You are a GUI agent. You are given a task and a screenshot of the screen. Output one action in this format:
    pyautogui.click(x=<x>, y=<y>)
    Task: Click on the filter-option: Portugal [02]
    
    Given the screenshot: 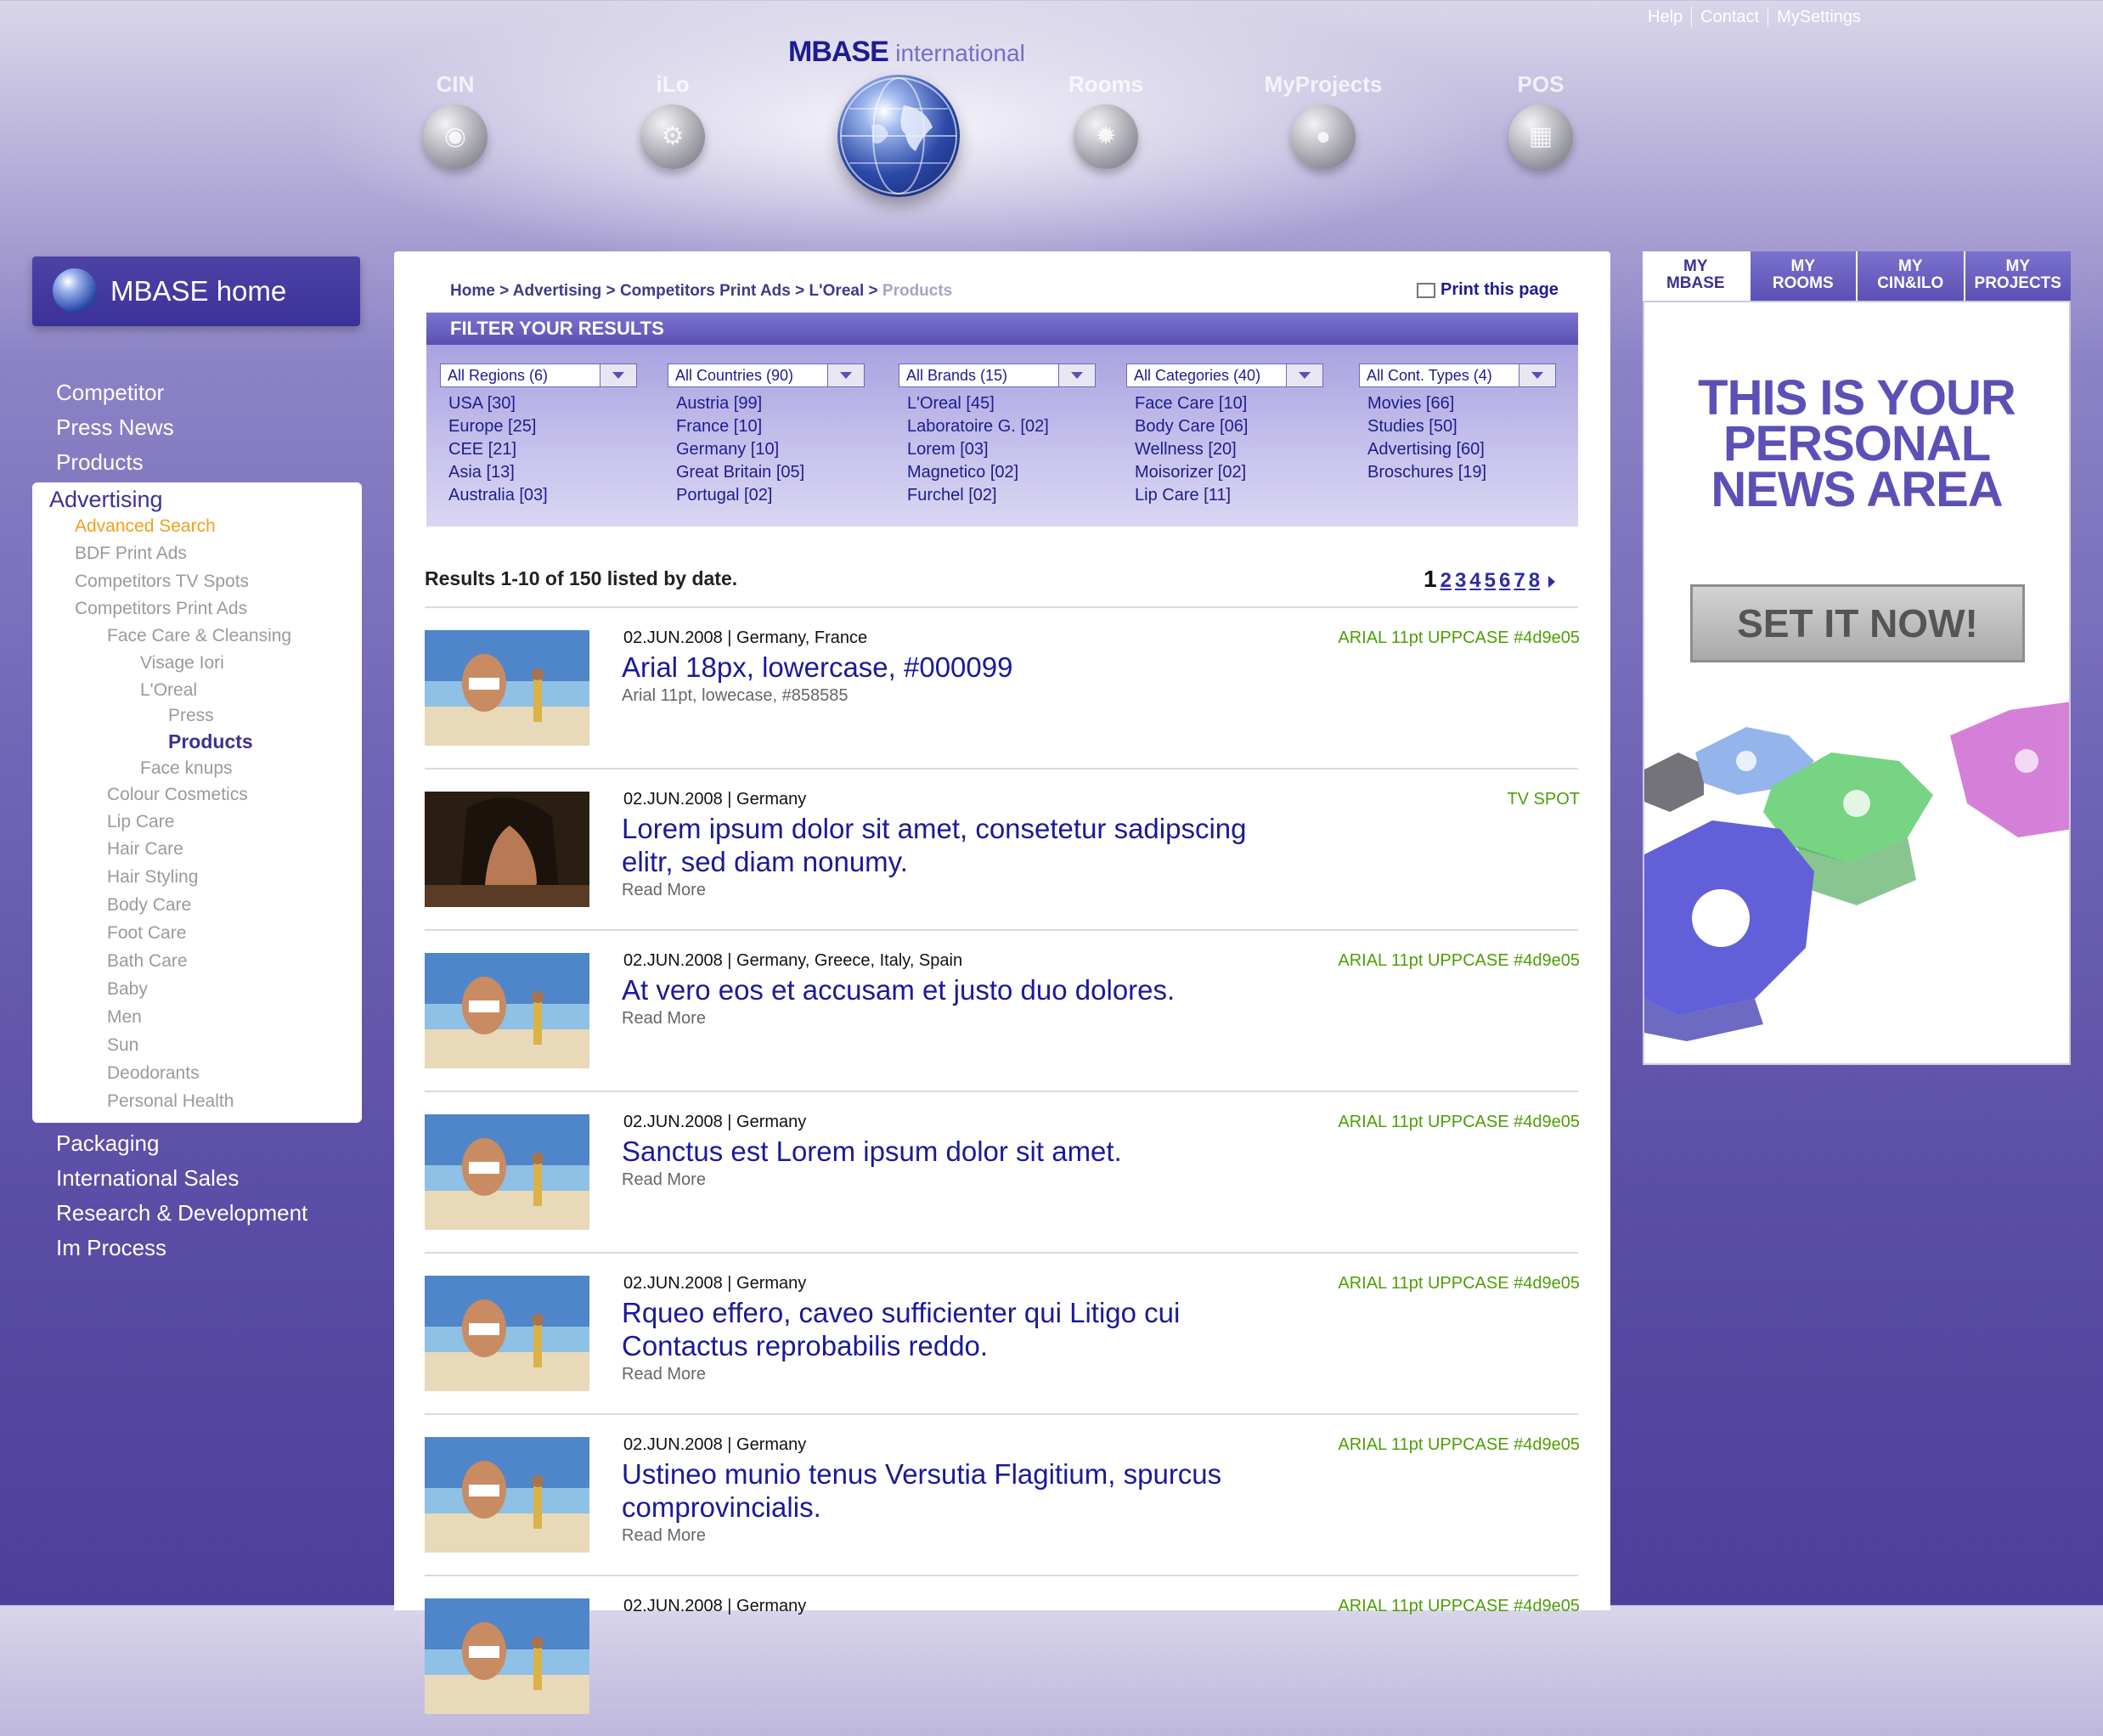 What is the action you would take?
    pyautogui.click(x=770, y=496)
    